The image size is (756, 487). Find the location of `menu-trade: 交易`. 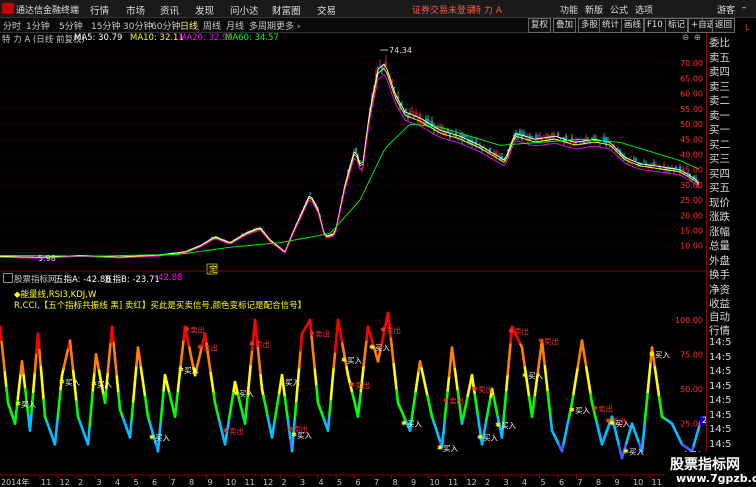

menu-trade: 交易 is located at coordinates (326, 10).